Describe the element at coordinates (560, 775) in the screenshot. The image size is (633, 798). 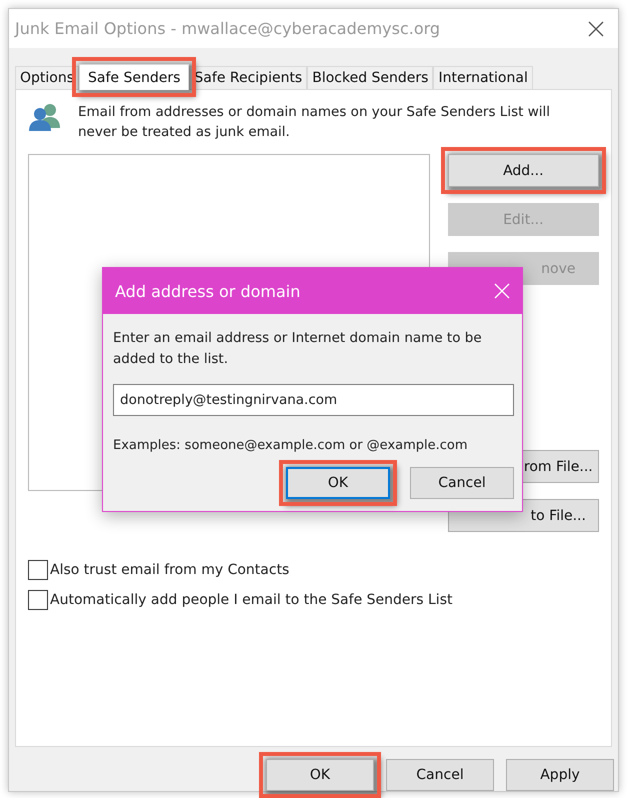
I see `footer-button: Apply` at that location.